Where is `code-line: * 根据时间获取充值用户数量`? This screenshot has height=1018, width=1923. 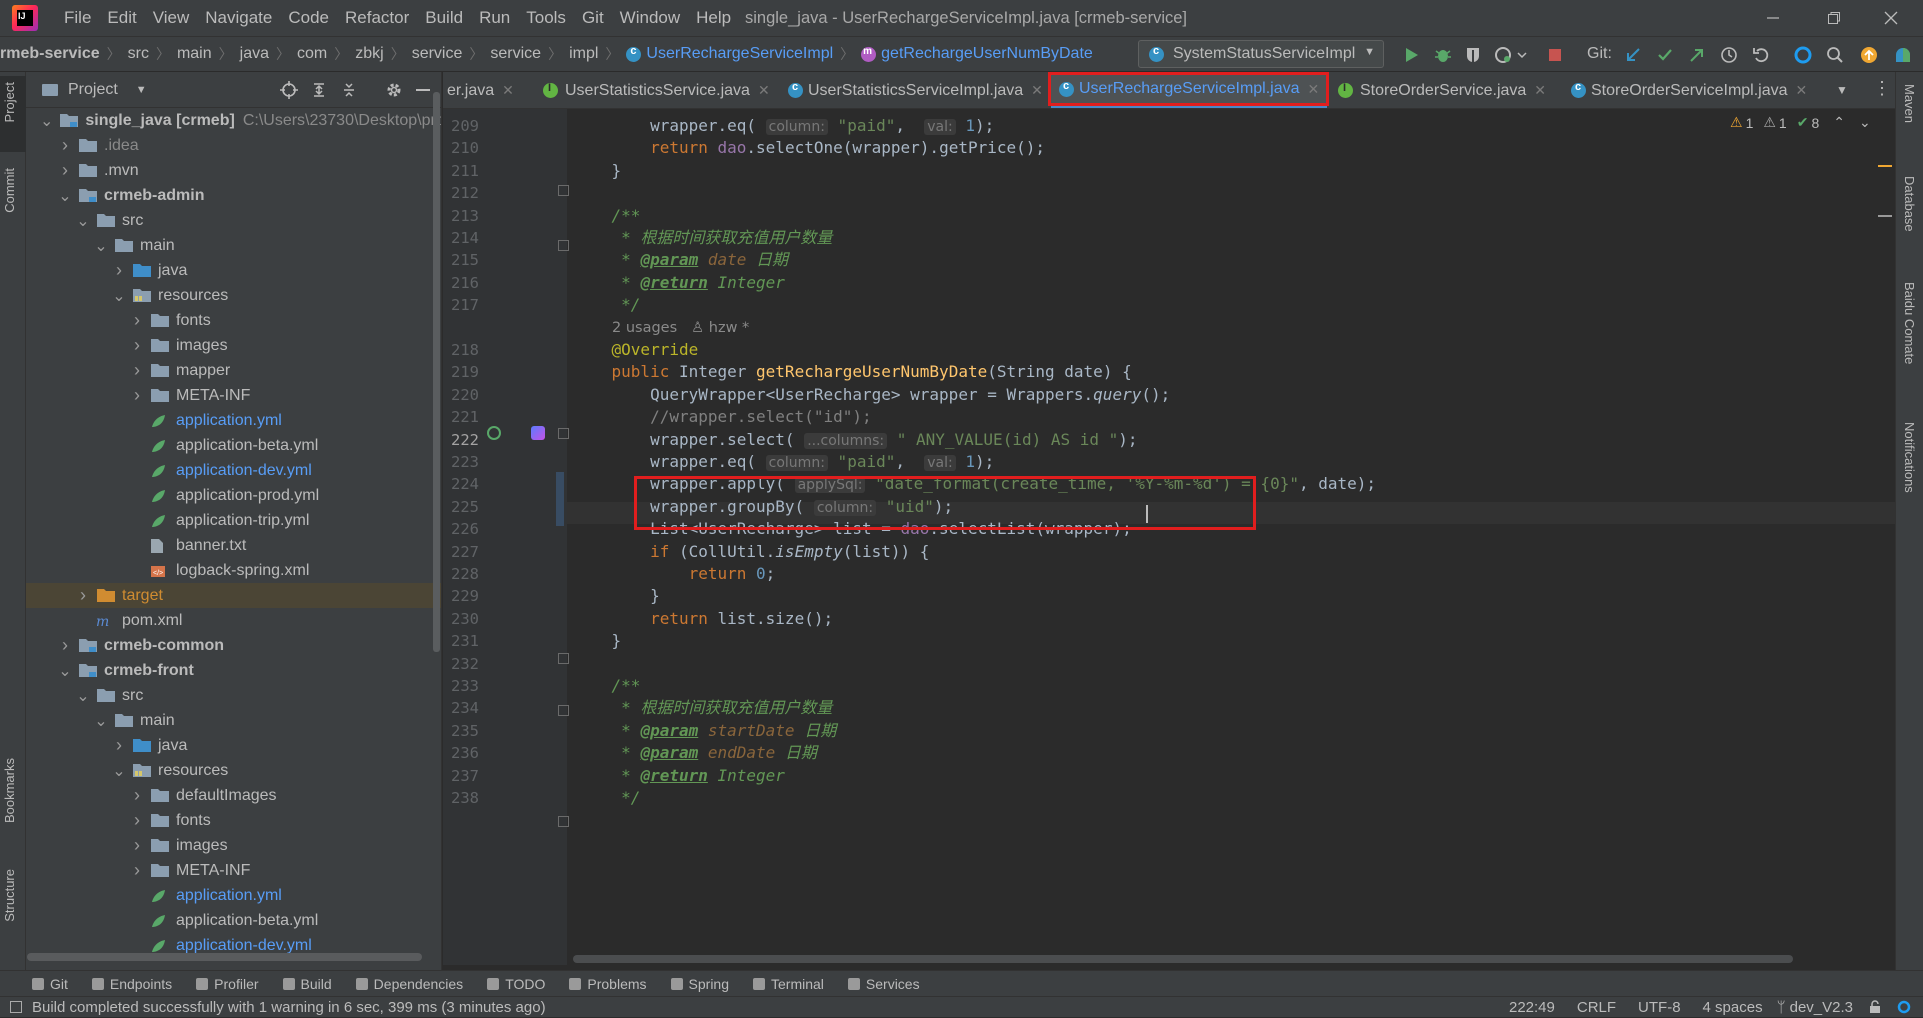 code-line: * 根据时间获取充值用户数量 is located at coordinates (702, 708).